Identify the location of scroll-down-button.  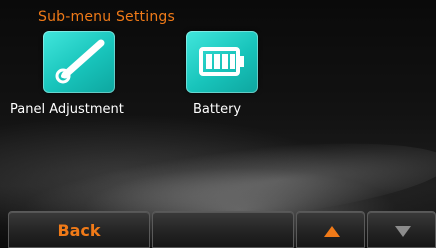
(401, 229).